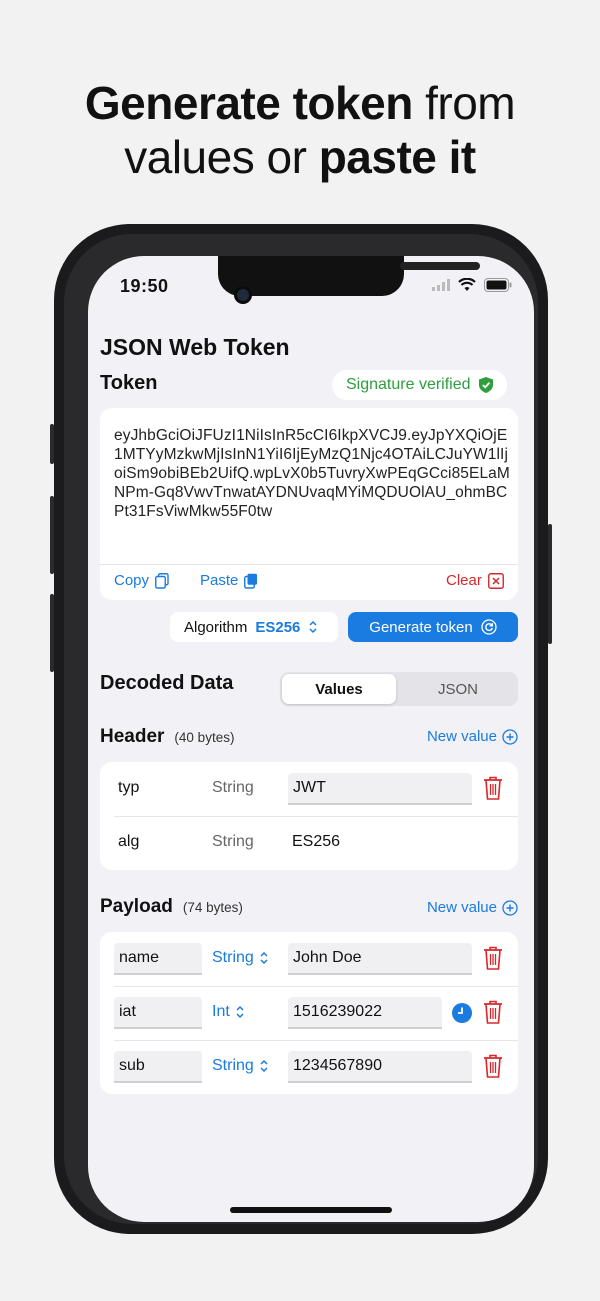 The image size is (600, 1301). Describe the element at coordinates (52, 444) in the screenshot. I see `silent-switch` at that location.